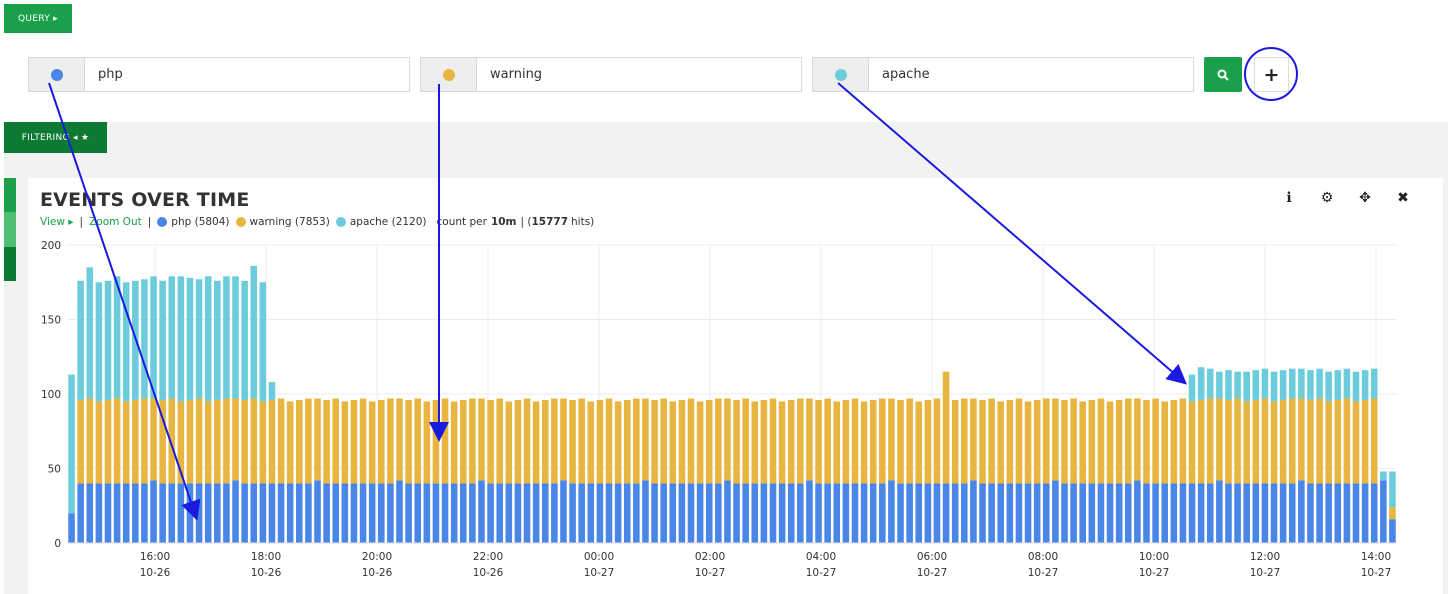  Describe the element at coordinates (155, 557) in the screenshot. I see `x-tick-time: 16:00` at that location.